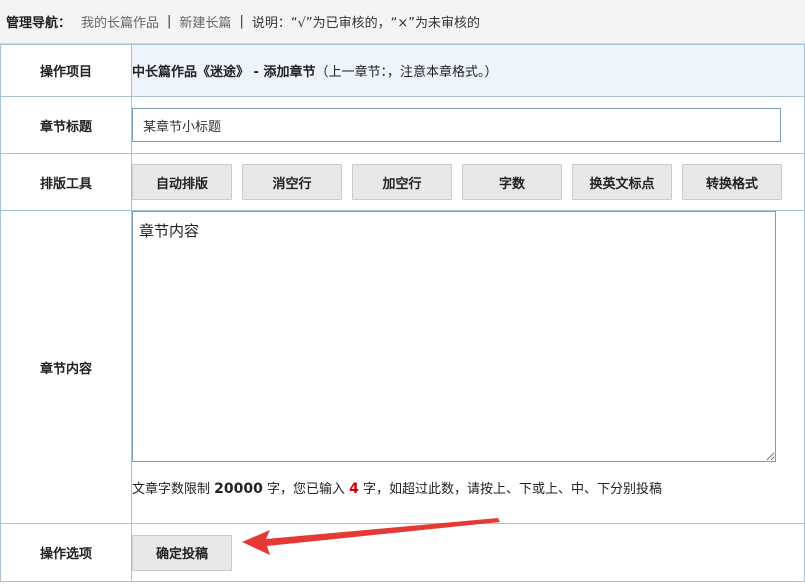 This screenshot has width=805, height=585. Describe the element at coordinates (66, 182) in the screenshot. I see `format-tools-label: 排版工具` at that location.